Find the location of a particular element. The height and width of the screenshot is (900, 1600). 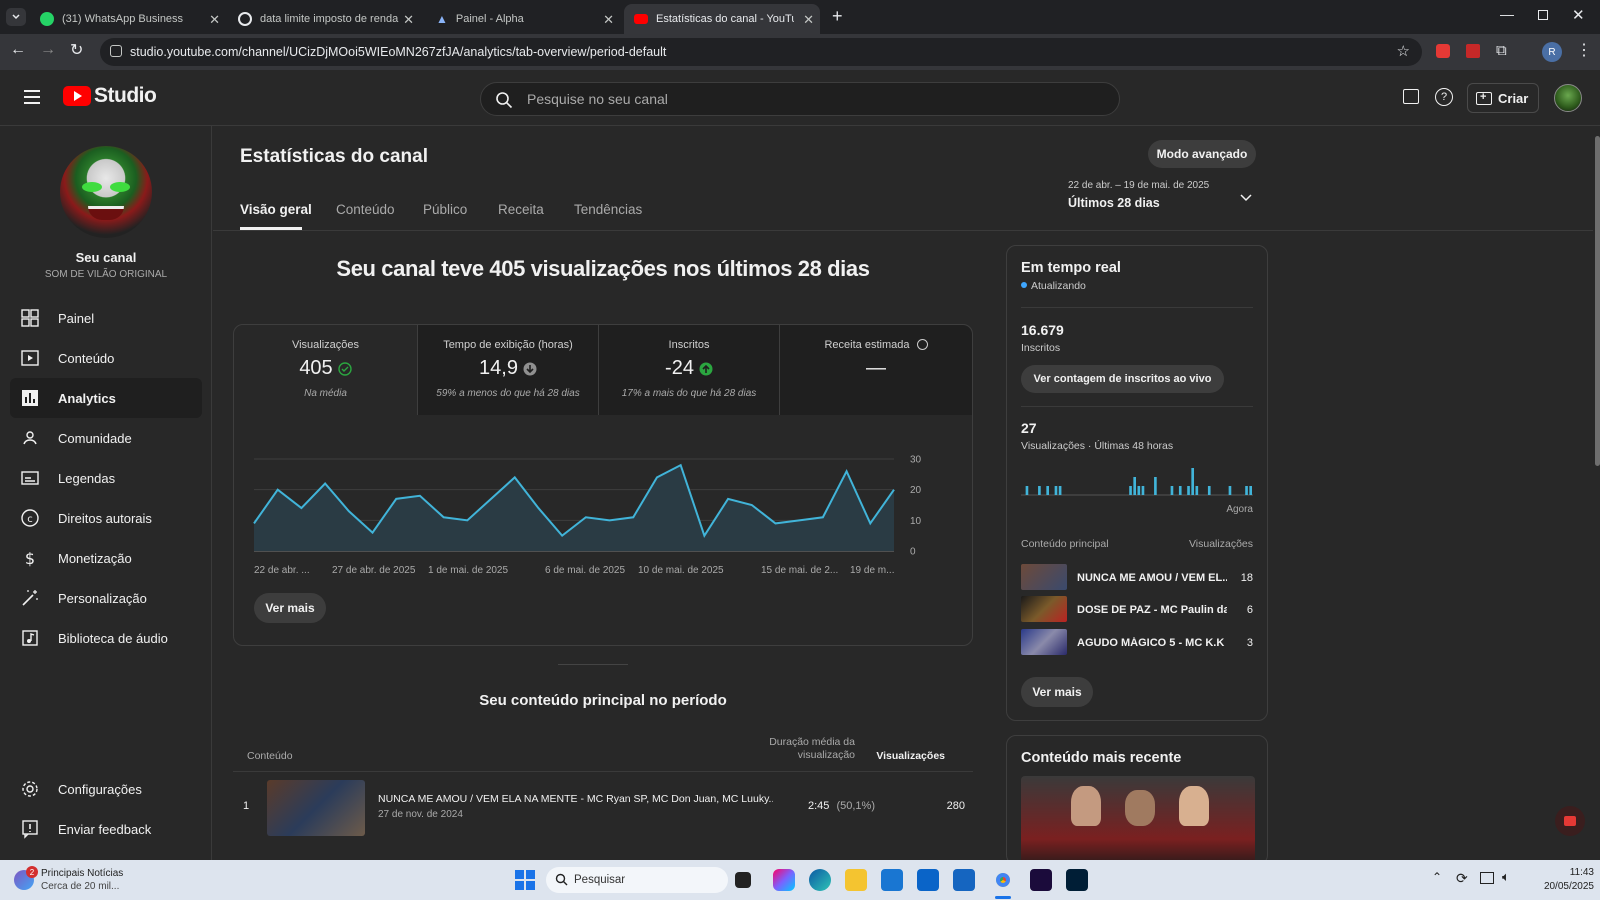

photoshop-icon is located at coordinates (1077, 880).